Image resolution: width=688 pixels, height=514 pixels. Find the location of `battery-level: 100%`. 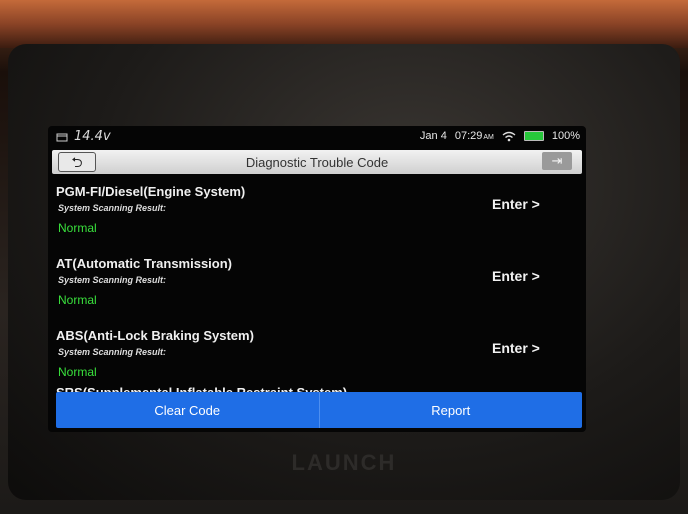

battery-level: 100% is located at coordinates (565, 136).